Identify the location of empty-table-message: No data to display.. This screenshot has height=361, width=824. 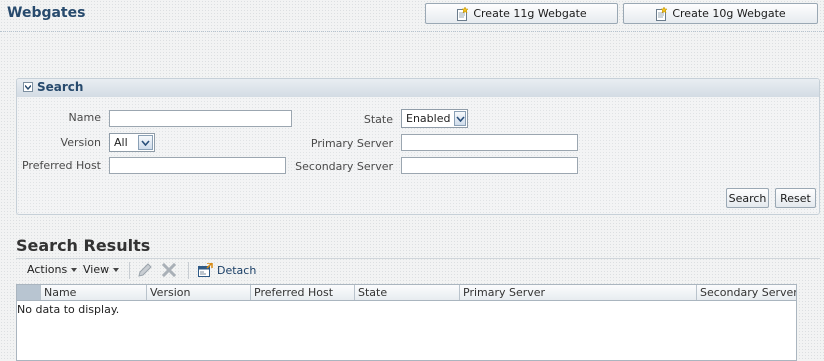
(68, 309).